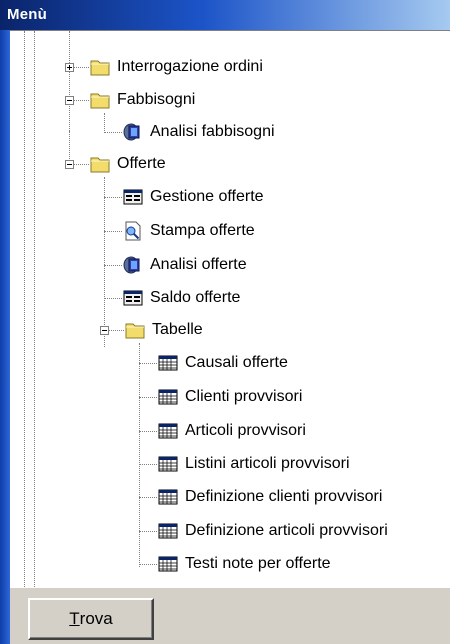 This screenshot has height=644, width=450. Describe the element at coordinates (229, 397) in the screenshot. I see `tree-item-clienti-provvisori: Clienti provvisori` at that location.